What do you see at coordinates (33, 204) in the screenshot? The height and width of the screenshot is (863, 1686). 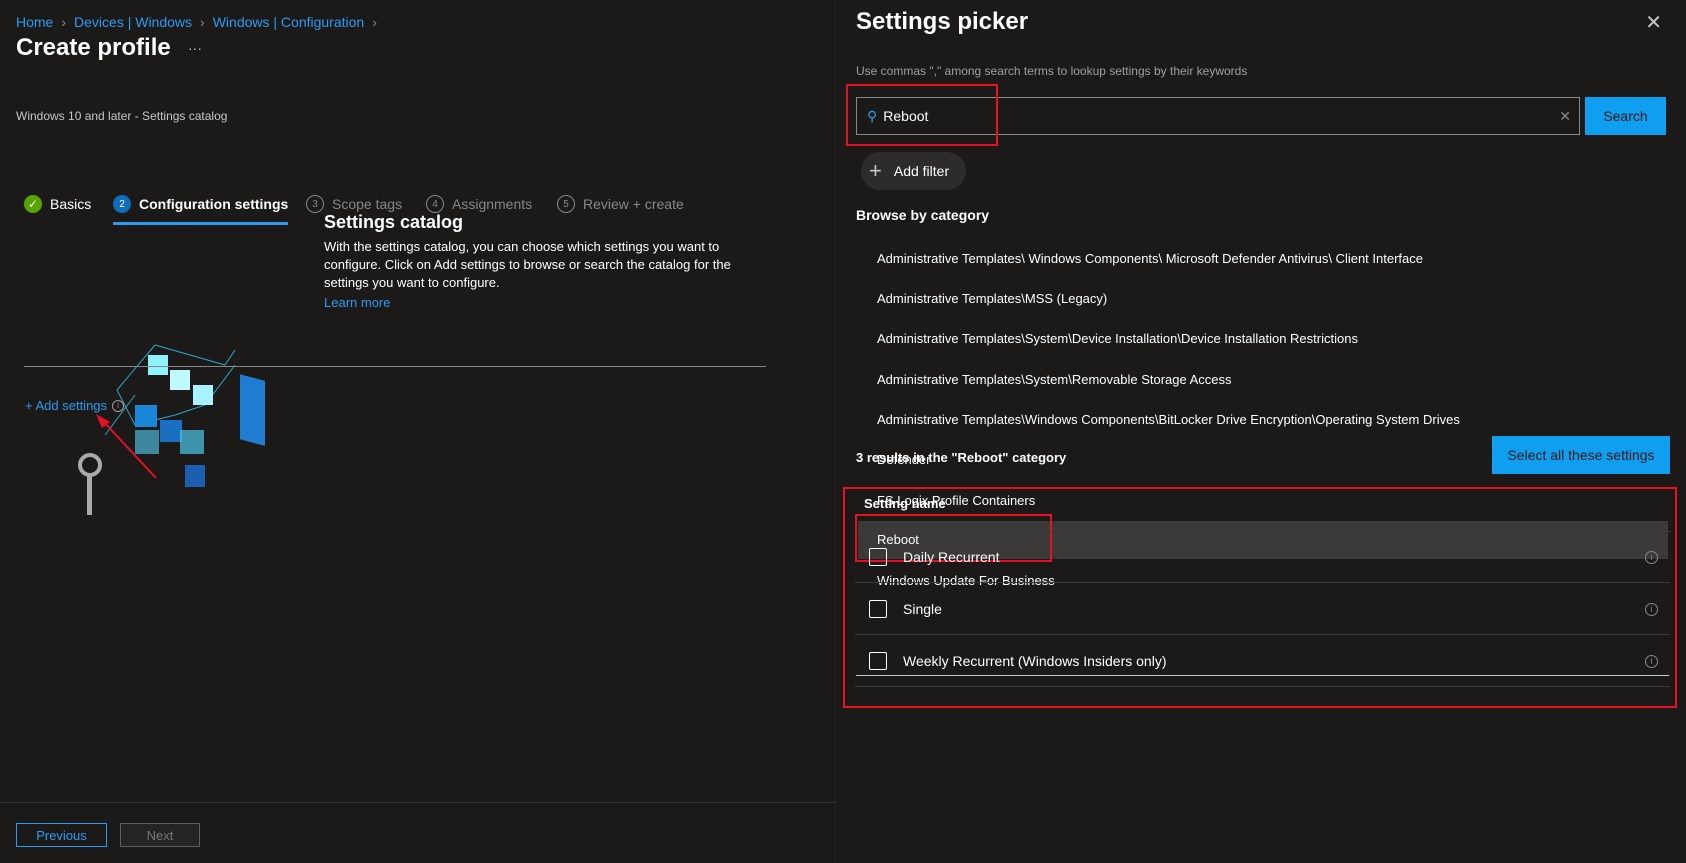 I see `check-icon: ✓` at bounding box center [33, 204].